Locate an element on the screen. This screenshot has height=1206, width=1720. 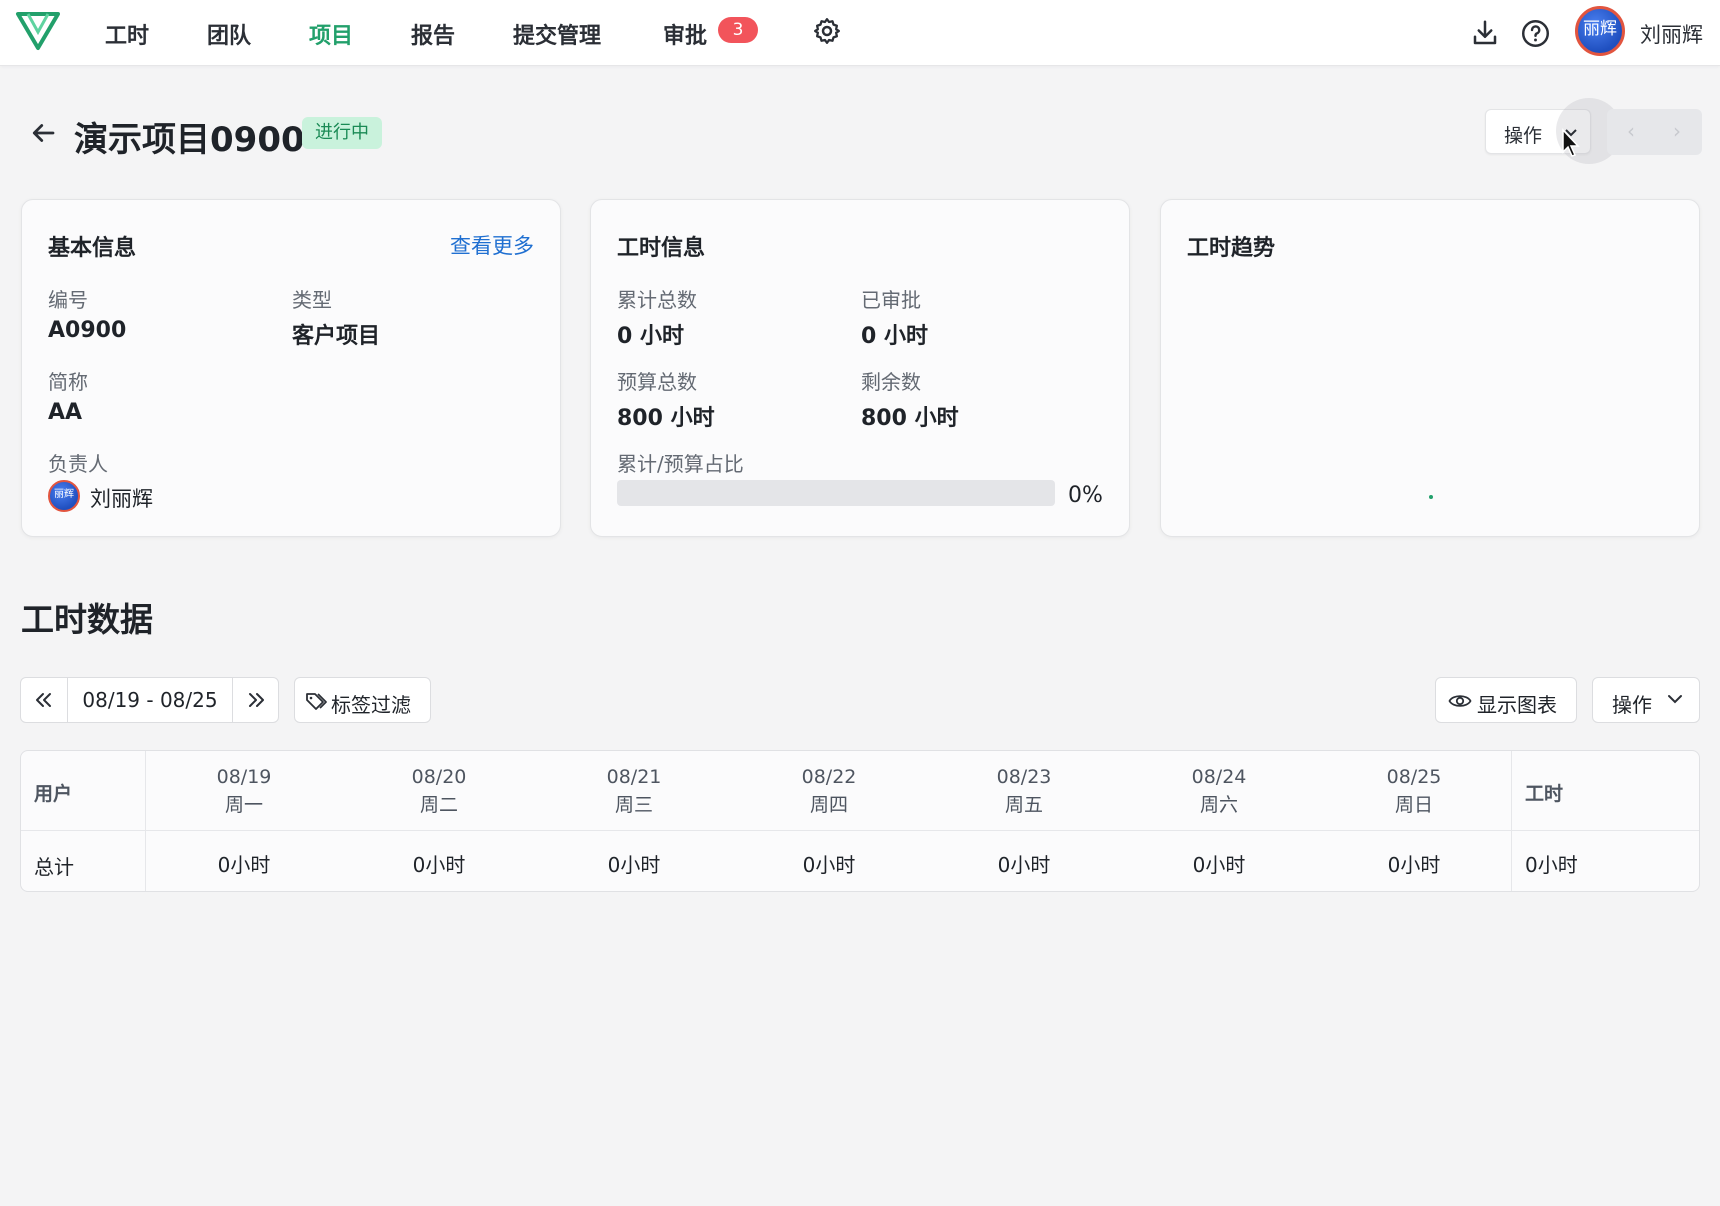
mouse-cursor-icon is located at coordinates (1571, 142).